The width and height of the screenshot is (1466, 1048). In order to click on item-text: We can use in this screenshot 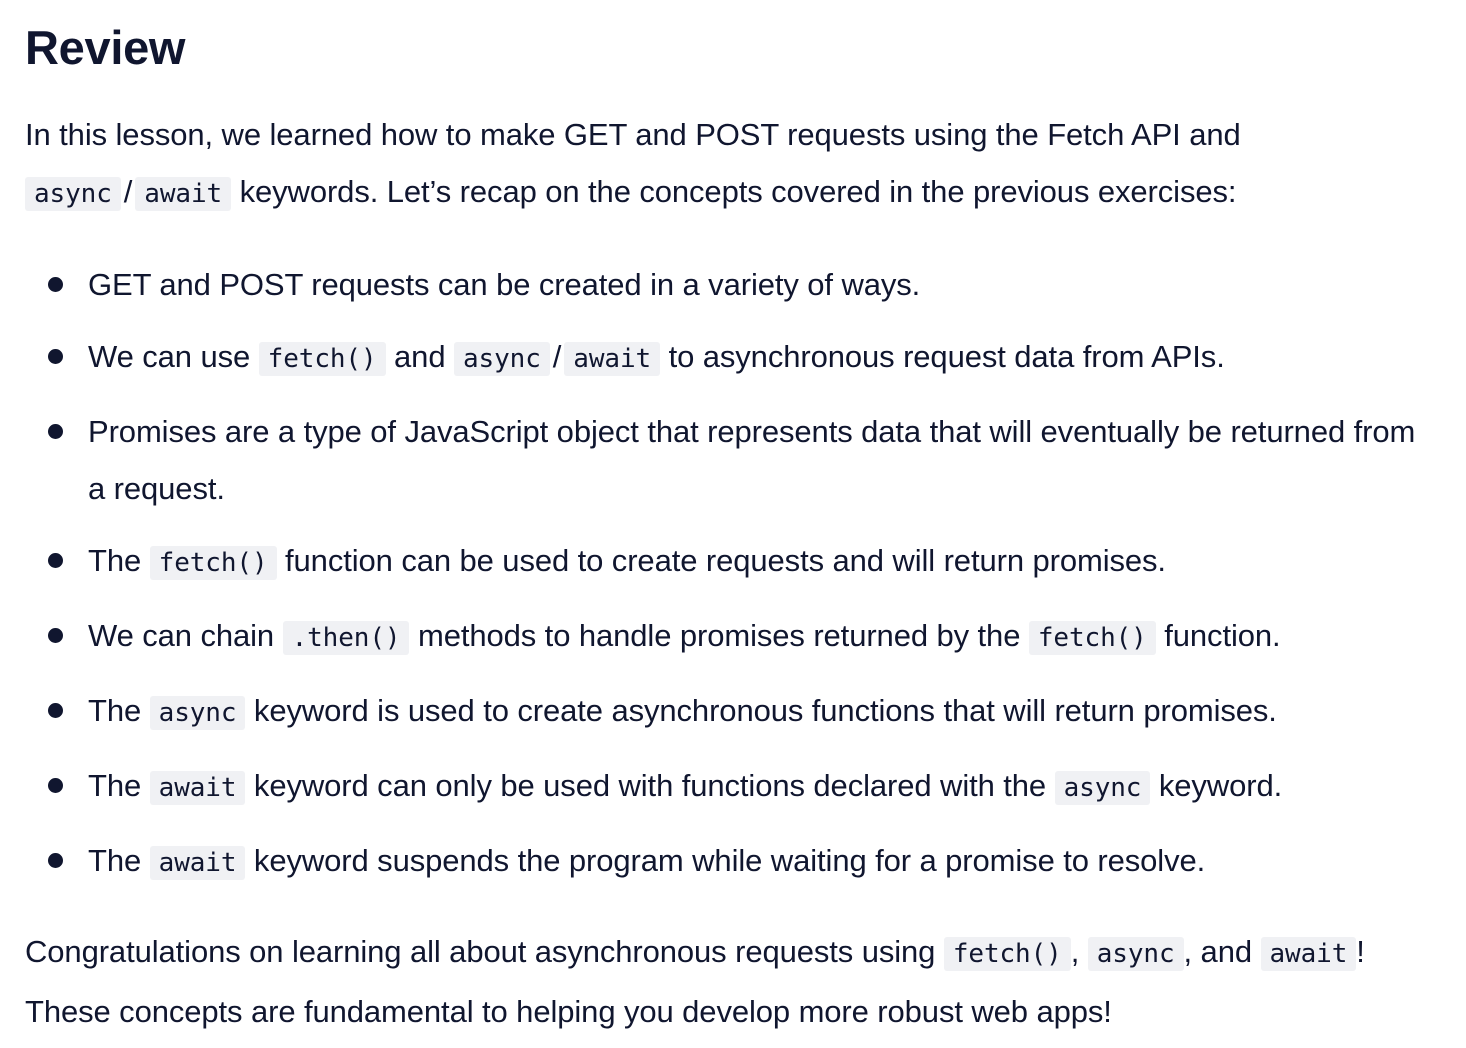, I will do `click(173, 356)`.